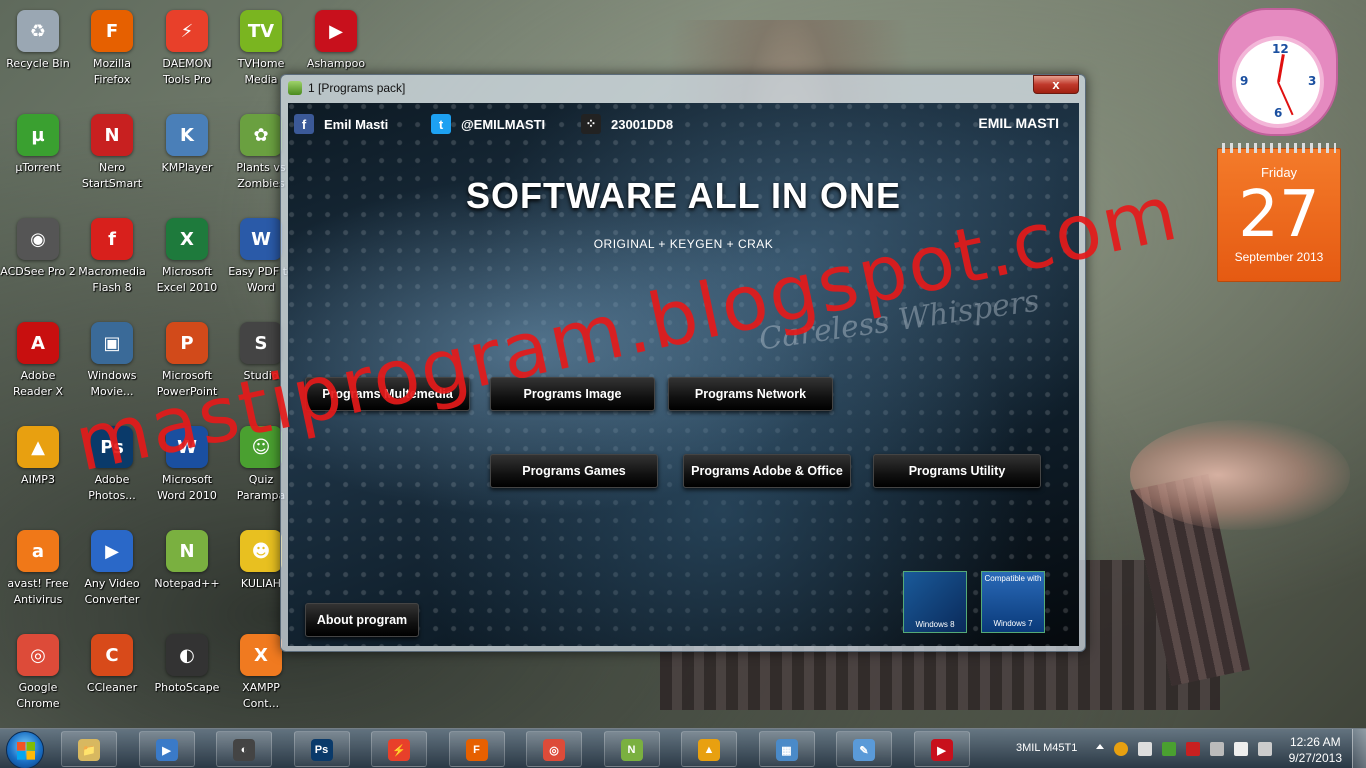 Image resolution: width=1366 pixels, height=768 pixels. I want to click on close-button: x, so click(1056, 84).